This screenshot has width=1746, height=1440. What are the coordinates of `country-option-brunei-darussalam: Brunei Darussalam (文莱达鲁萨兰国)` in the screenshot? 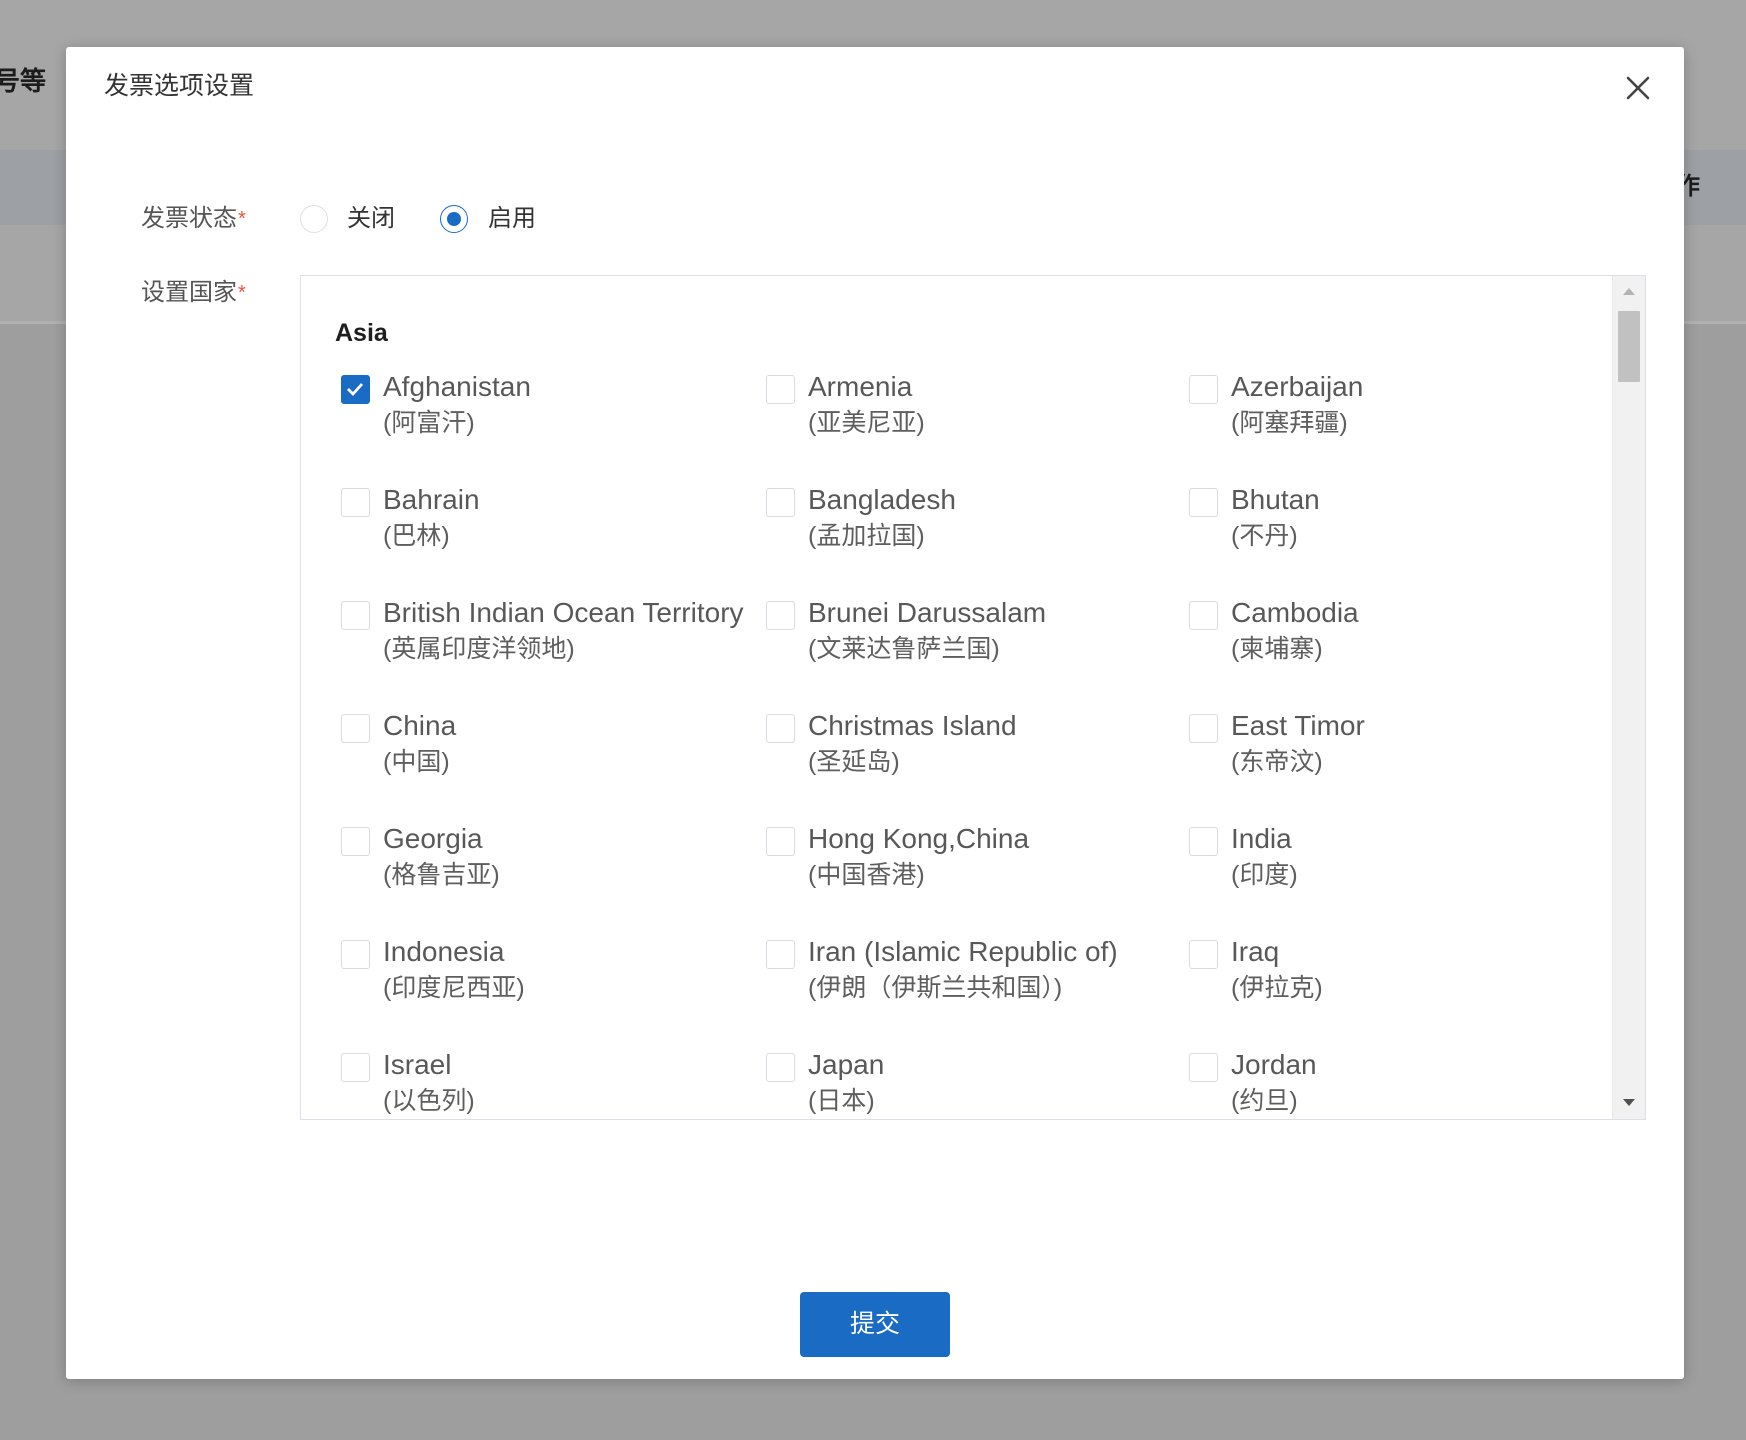 It's located at (977, 653).